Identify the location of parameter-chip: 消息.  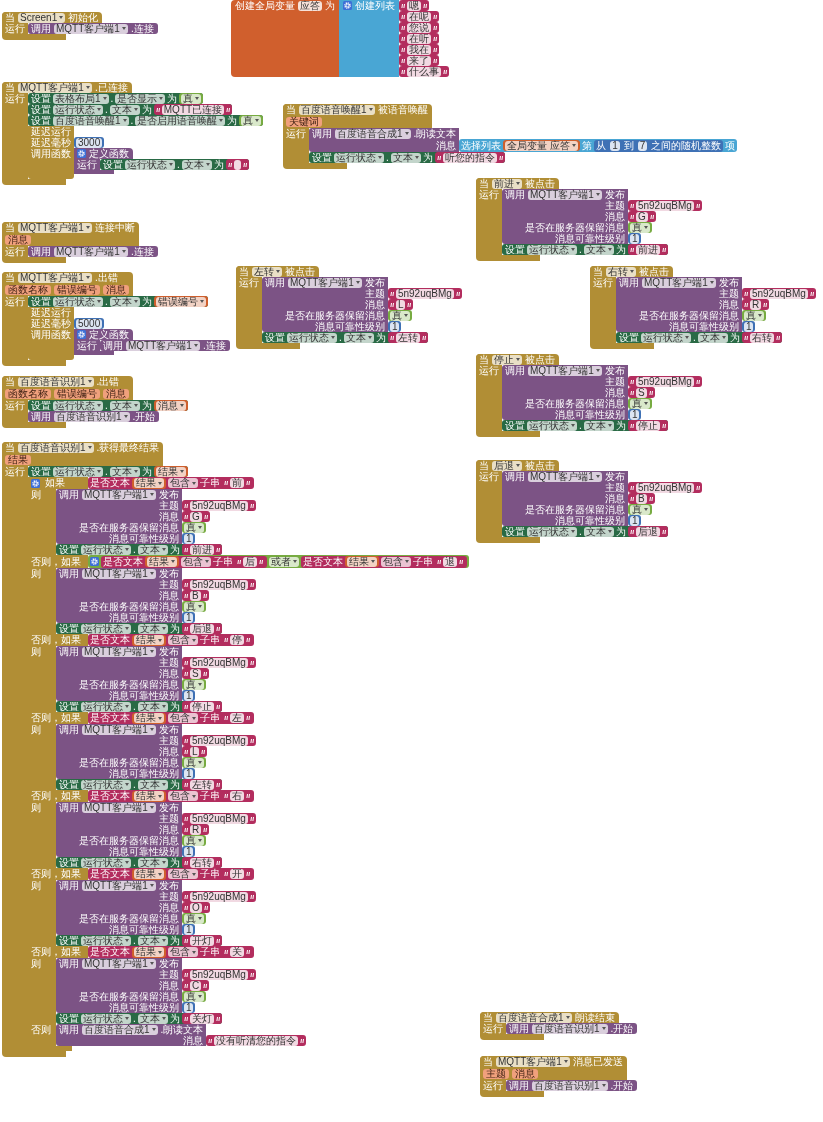
(116, 393).